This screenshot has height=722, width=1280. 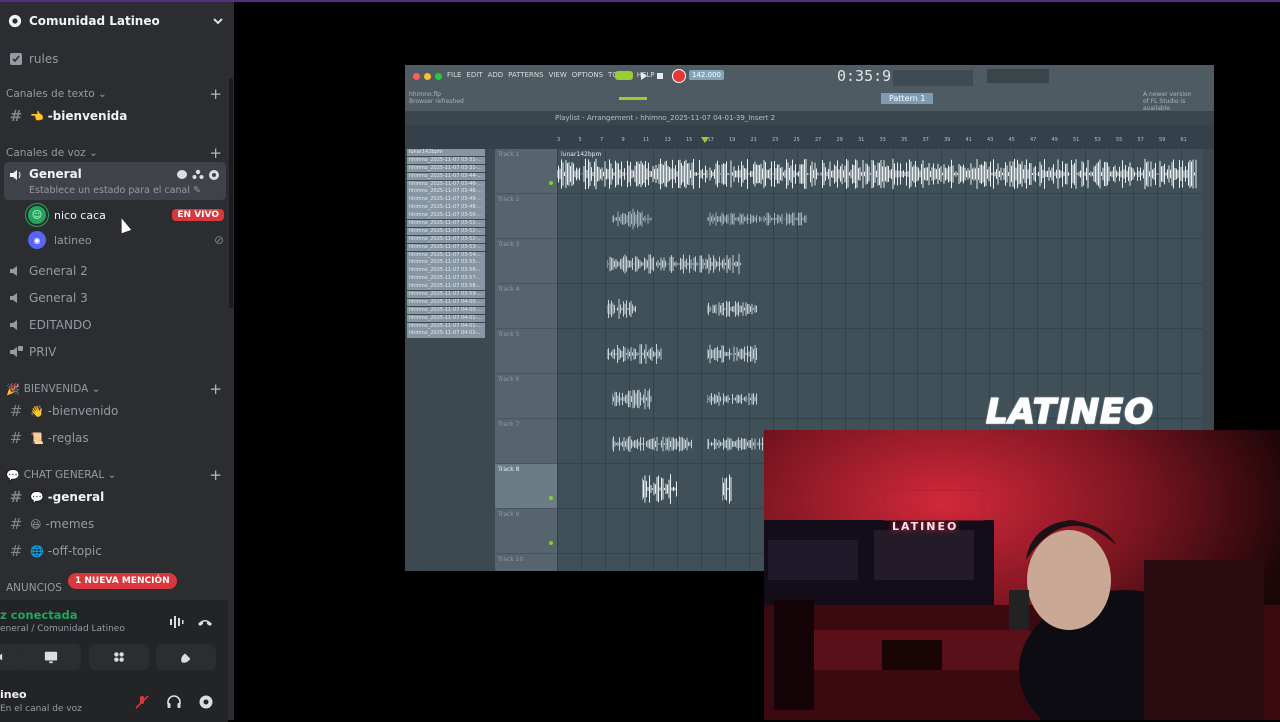 What do you see at coordinates (51, 657) in the screenshot?
I see `screen-share-button` at bounding box center [51, 657].